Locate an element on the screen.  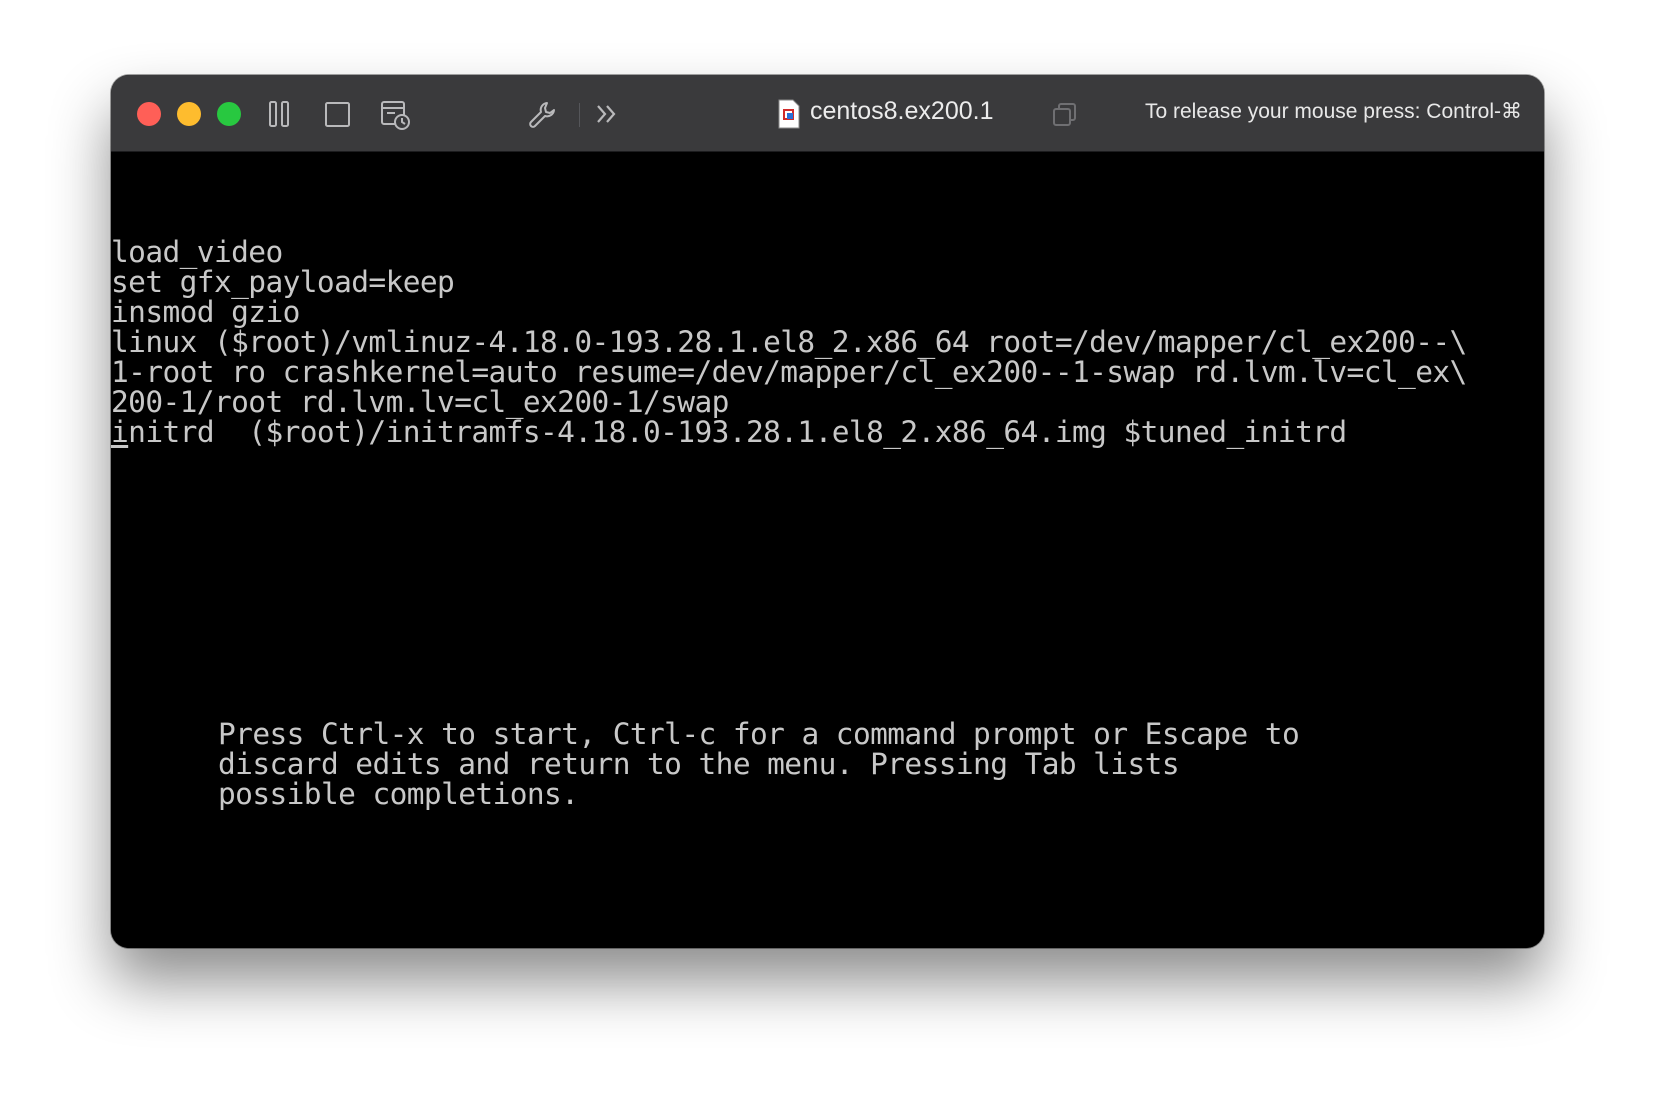
console-line: set gfx_payload=keep is located at coordinates (283, 282).